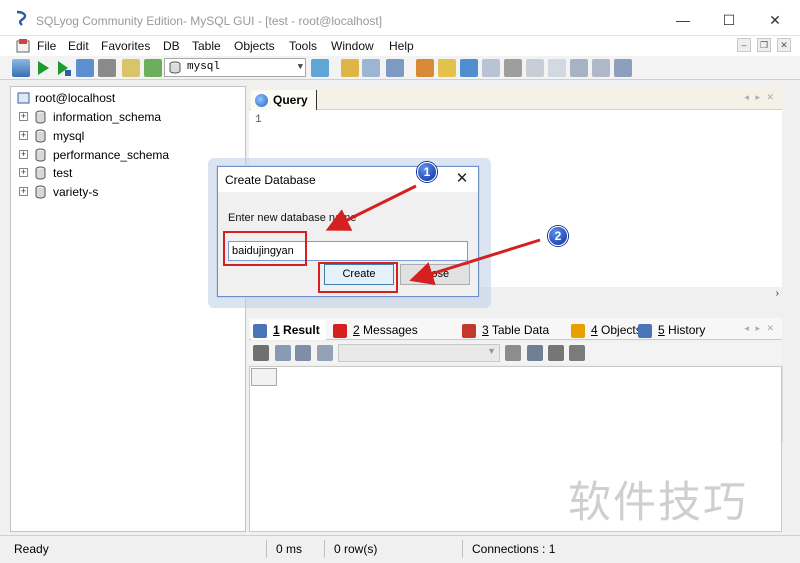 This screenshot has width=800, height=563. Describe the element at coordinates (658, 503) in the screenshot. I see `watermark: 软件技巧` at that location.